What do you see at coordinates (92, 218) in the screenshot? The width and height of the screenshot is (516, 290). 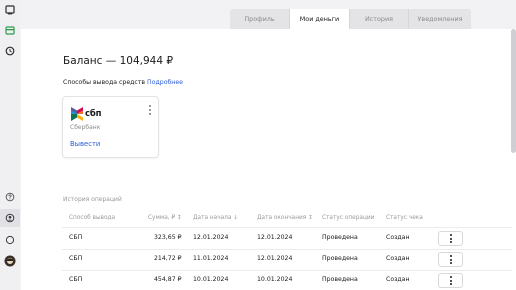 I see `col-method: Способ вывода` at bounding box center [92, 218].